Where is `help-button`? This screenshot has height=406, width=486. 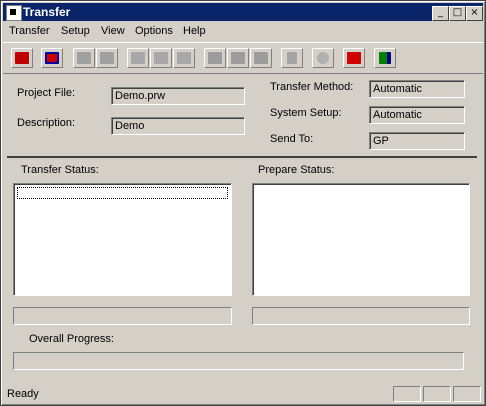
help-button is located at coordinates (354, 58).